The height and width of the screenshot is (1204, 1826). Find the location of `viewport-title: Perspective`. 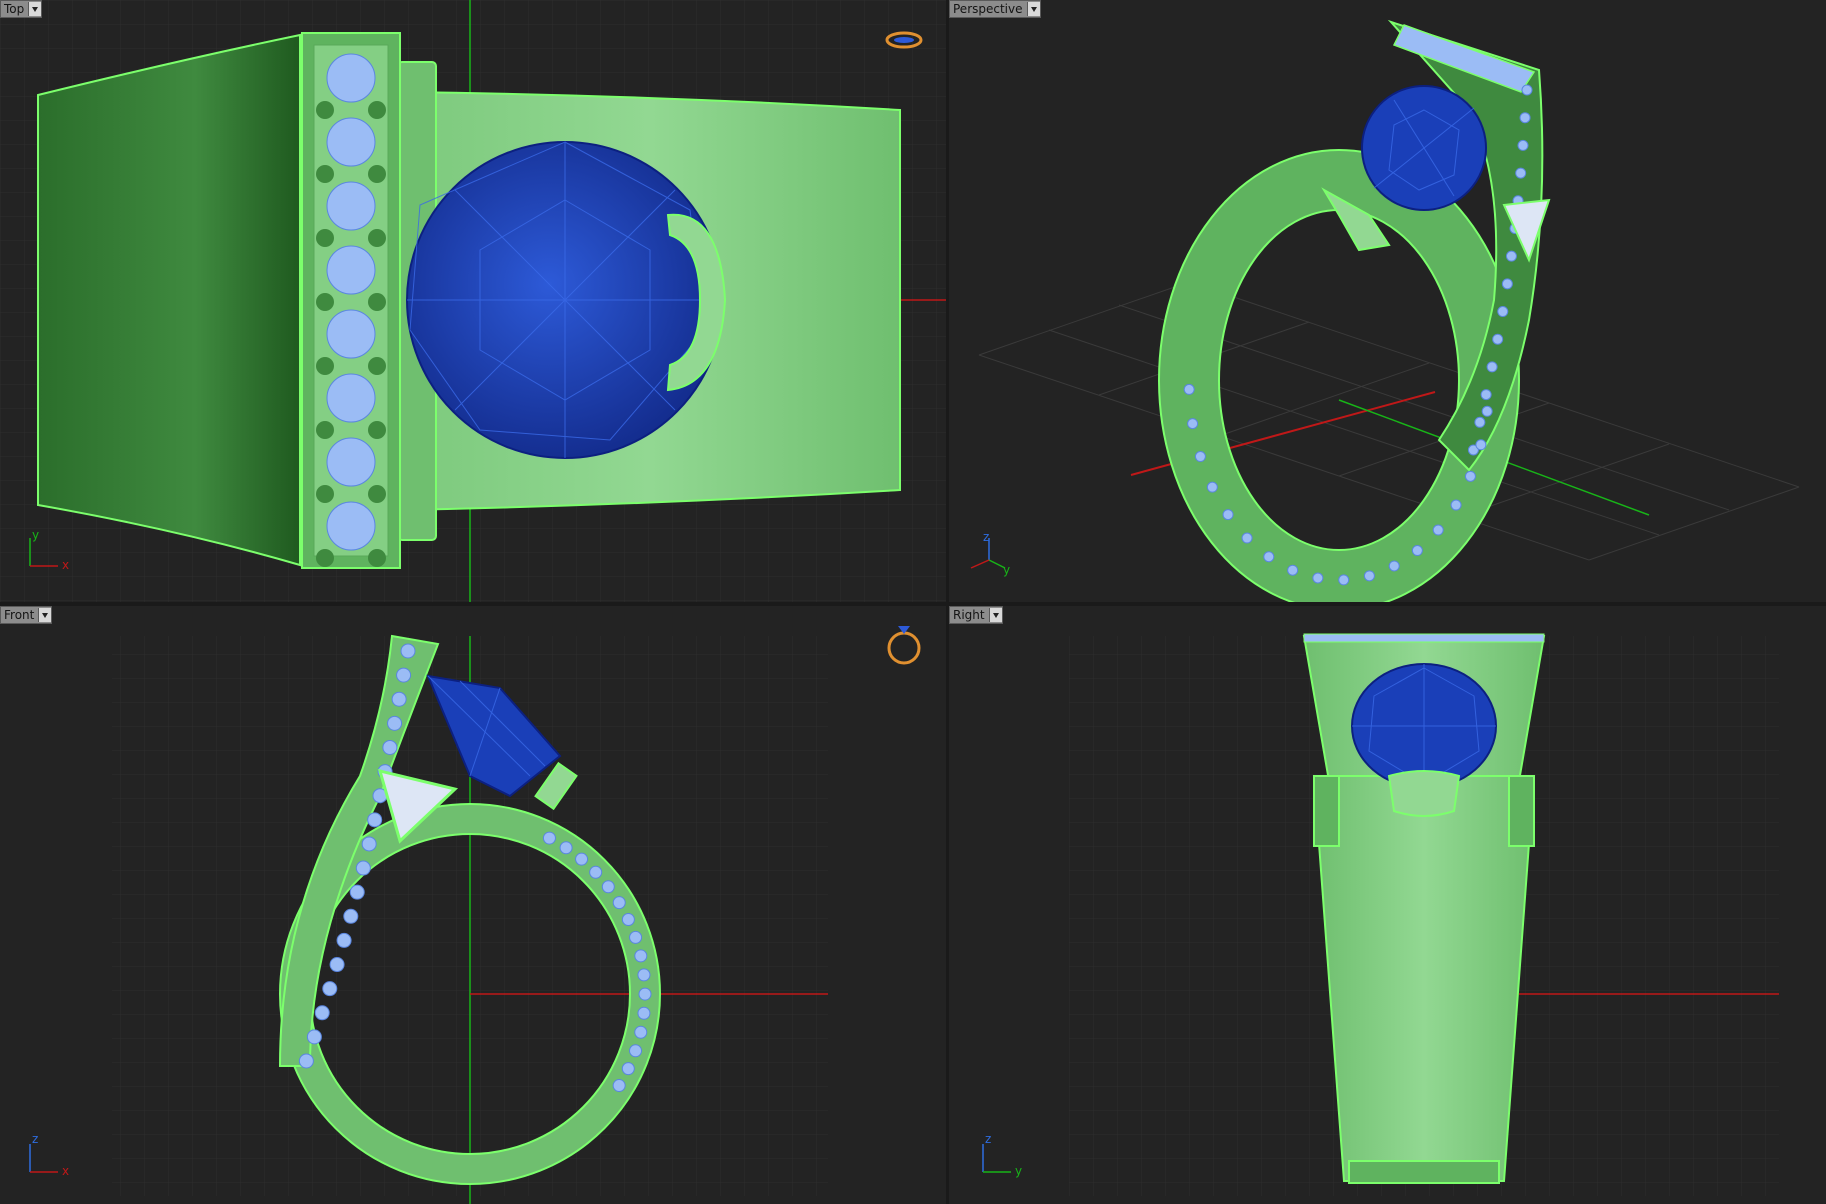

viewport-title: Perspective is located at coordinates (988, 9).